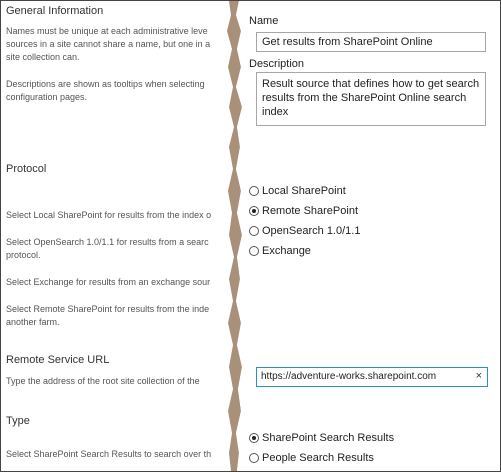 This screenshot has height=472, width=501. What do you see at coordinates (286, 251) in the screenshot?
I see `protocol-option-label: Exchange` at bounding box center [286, 251].